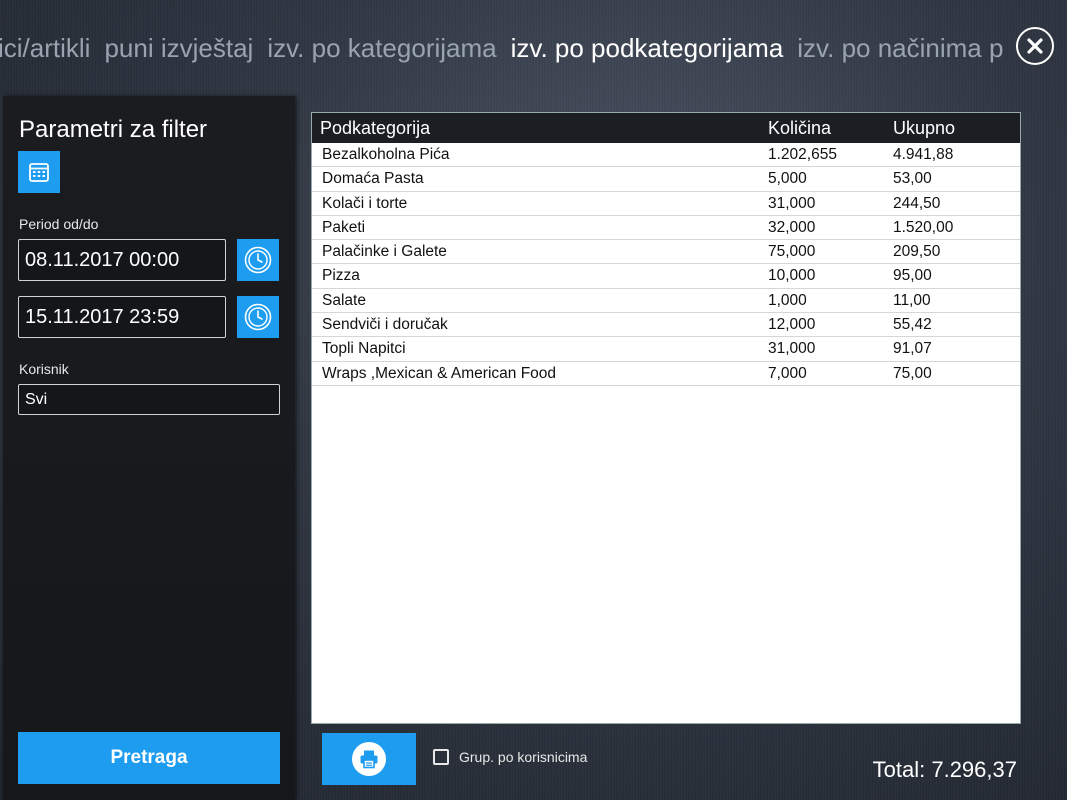  I want to click on table-row: Wraps ,Mexican & American Food 7,000 75,00, so click(666, 374).